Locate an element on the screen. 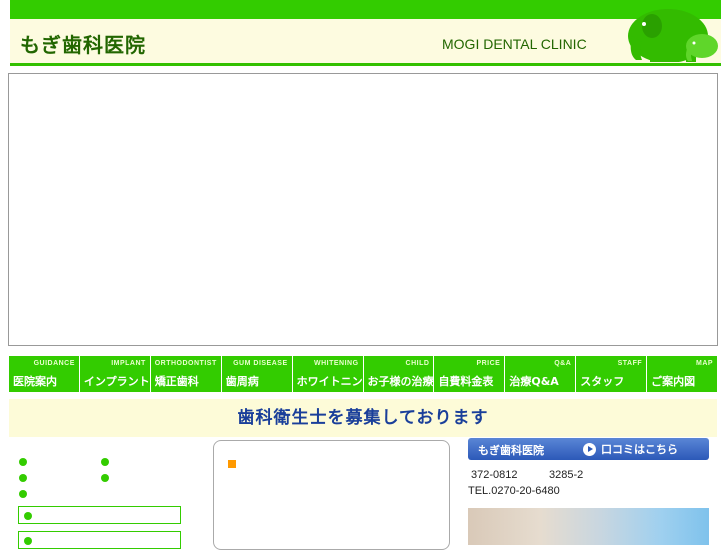 This screenshot has height=550, width=727. postal-code: 372-0812 is located at coordinates (494, 475).